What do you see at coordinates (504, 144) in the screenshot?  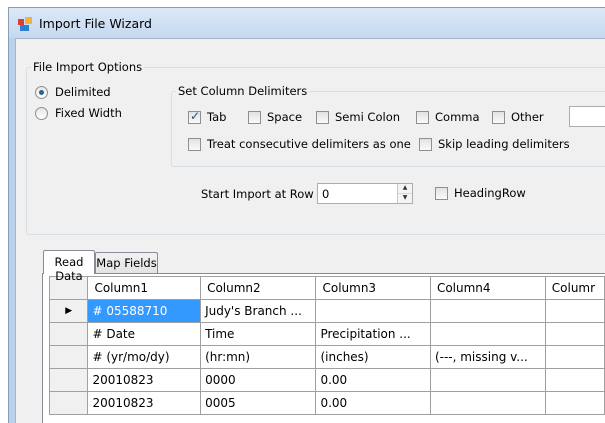 I see `skip-leading-delimiters-label: Skip leading delimiters` at bounding box center [504, 144].